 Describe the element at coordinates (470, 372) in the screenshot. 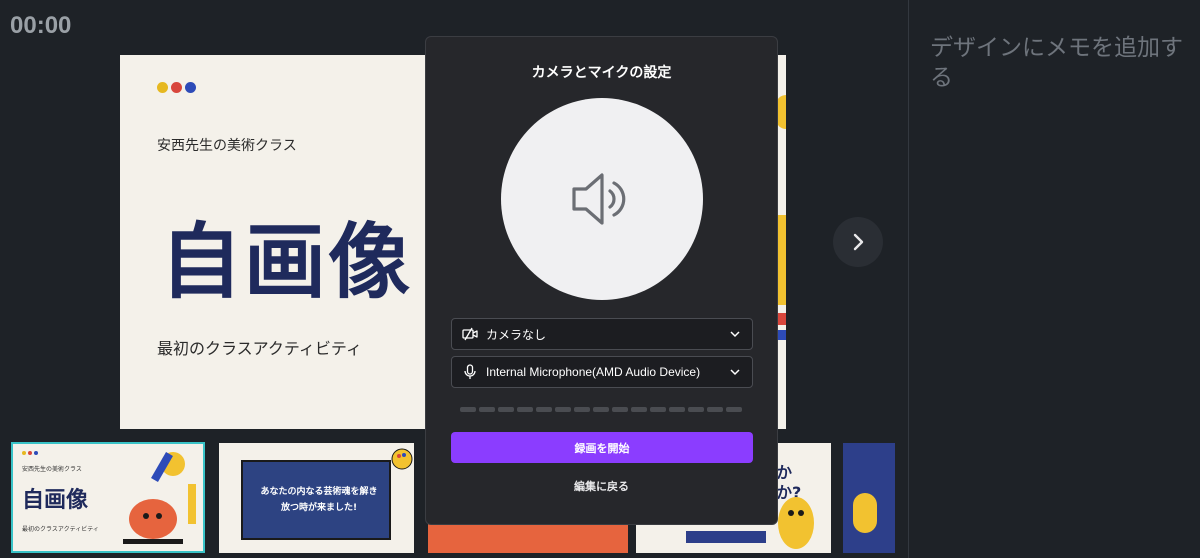

I see `microphone-icon` at that location.